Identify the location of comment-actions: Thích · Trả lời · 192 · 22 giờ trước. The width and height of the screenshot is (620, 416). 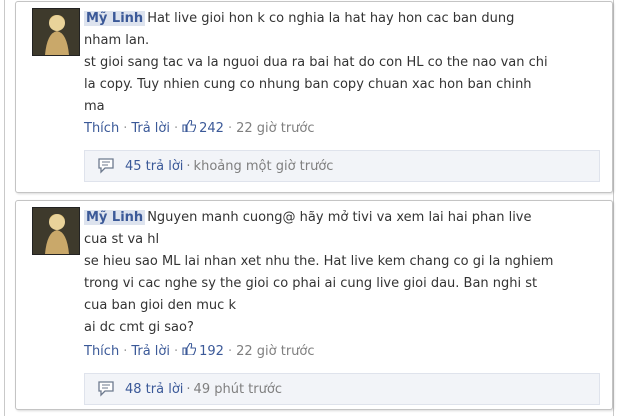
(199, 350).